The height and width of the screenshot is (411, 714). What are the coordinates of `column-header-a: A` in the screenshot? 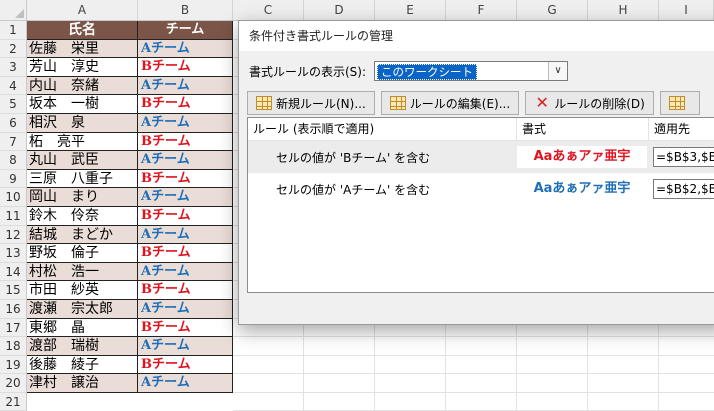 It's located at (82, 10).